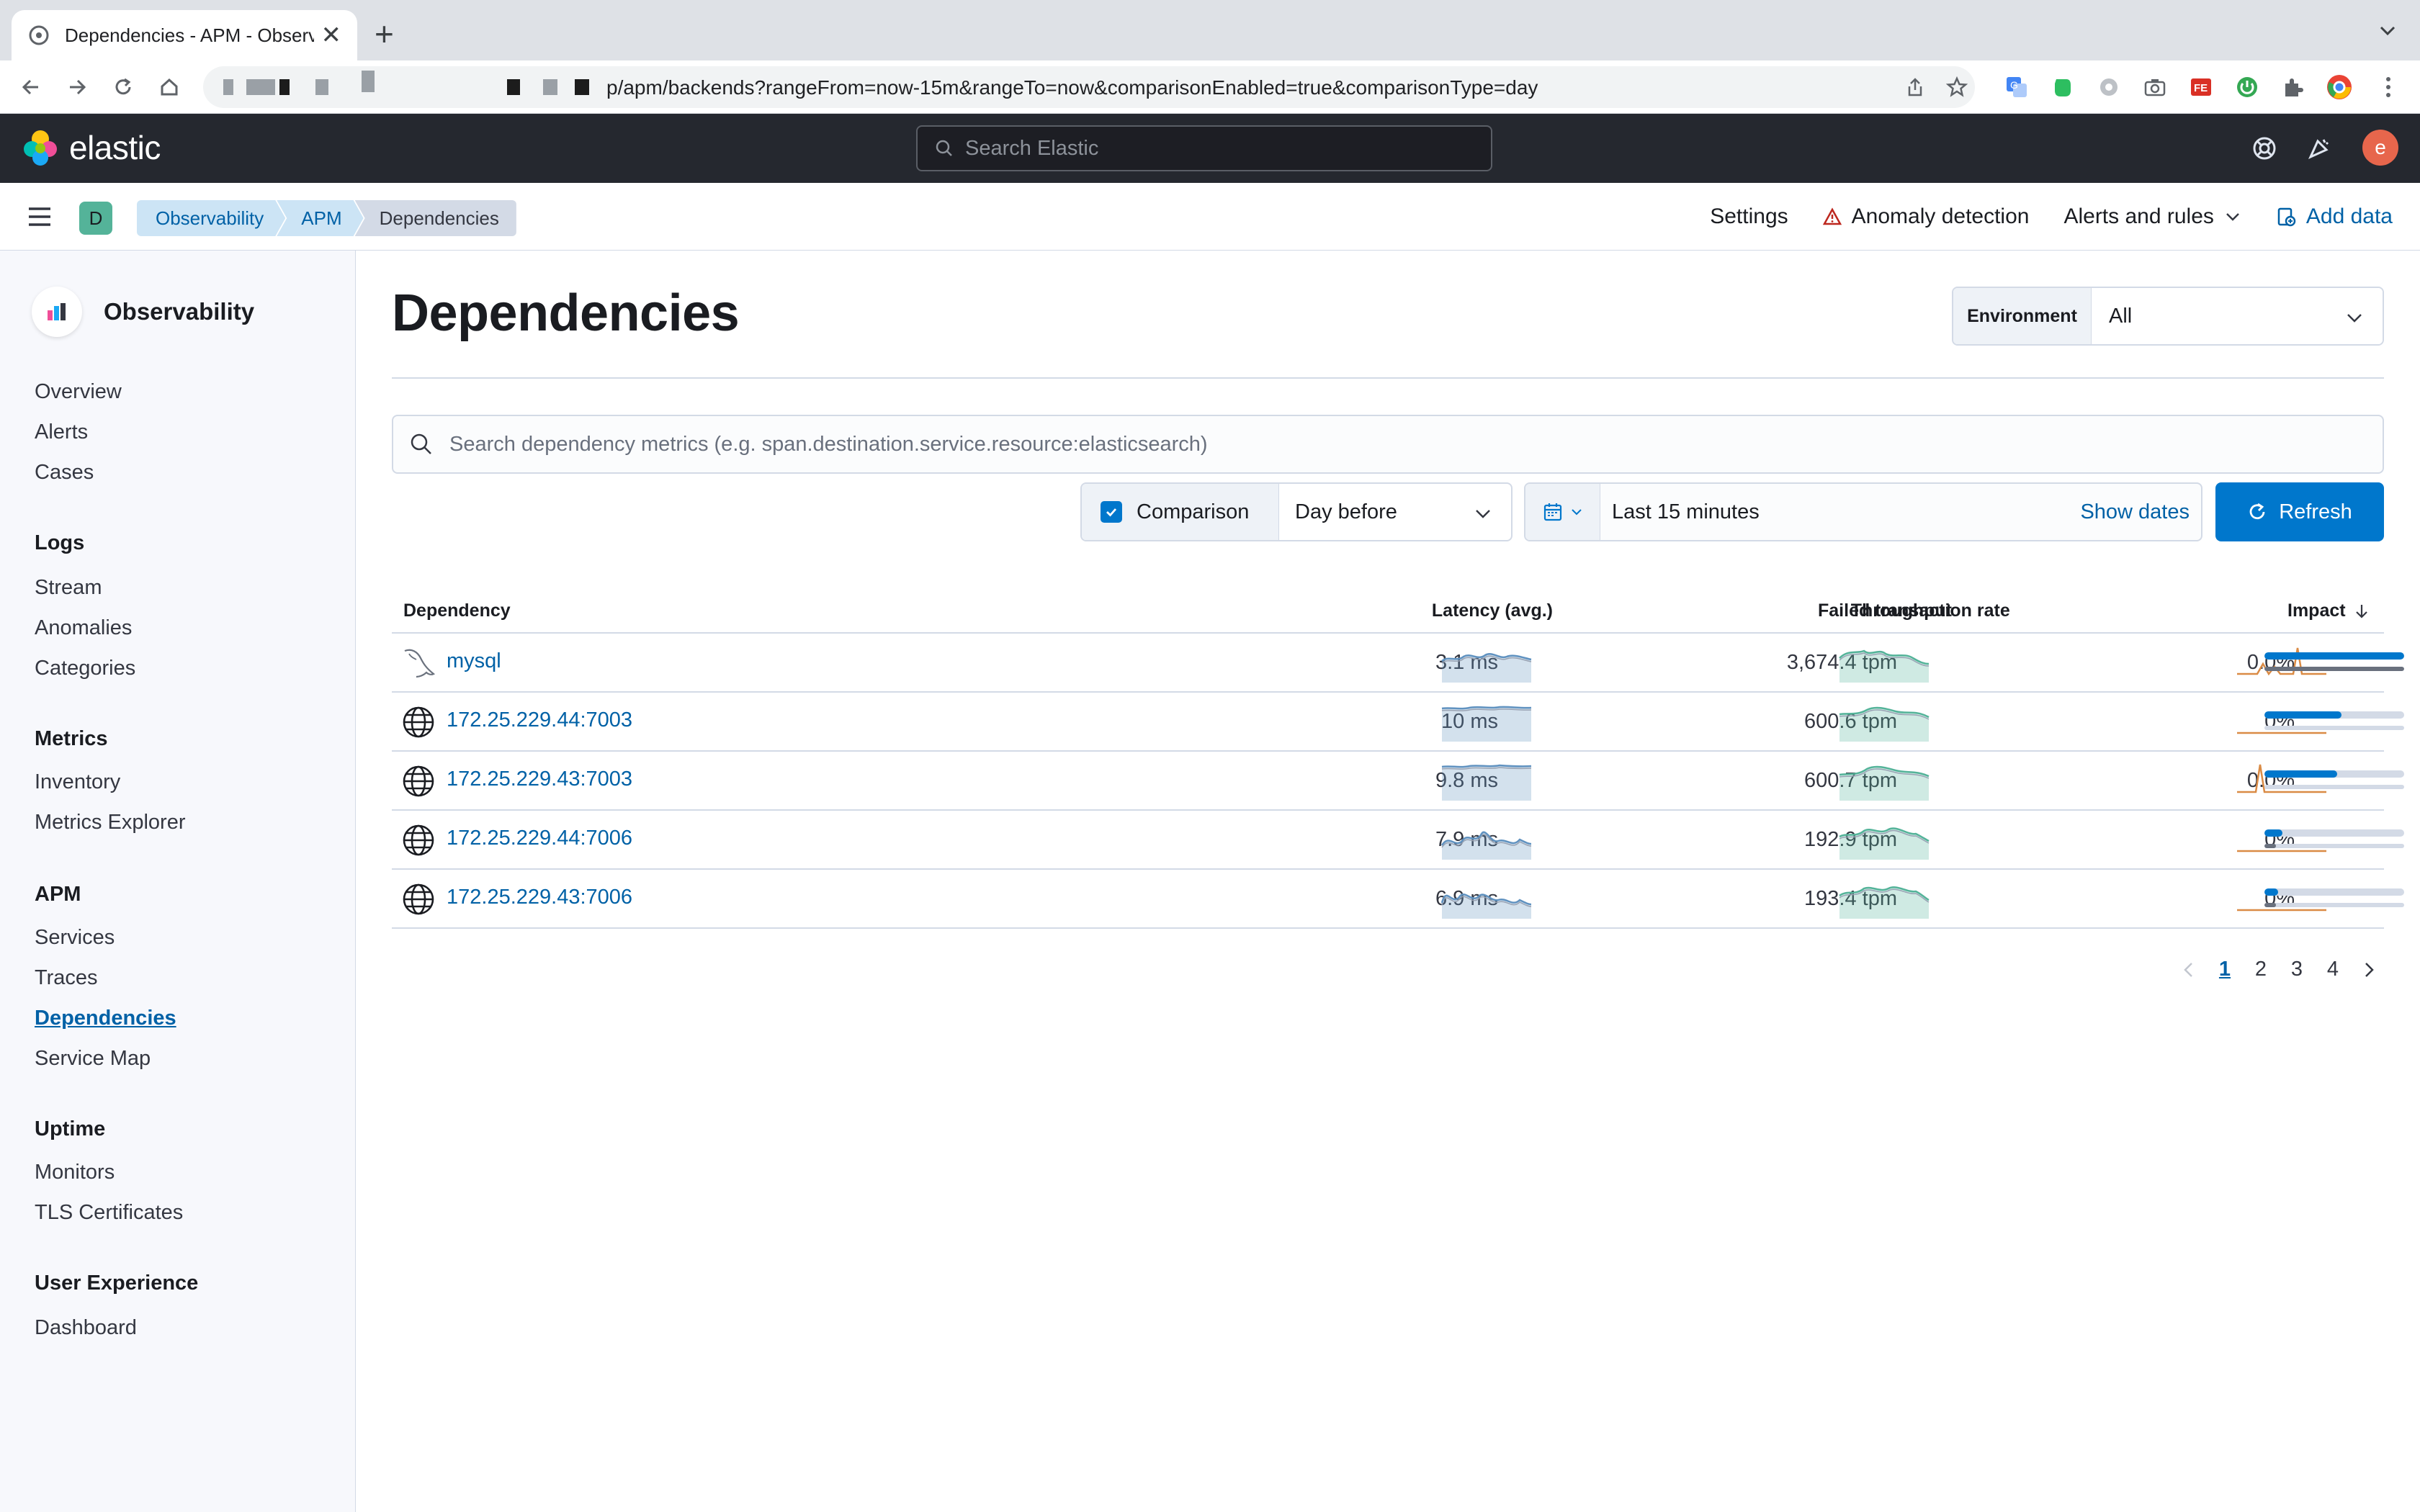 This screenshot has width=2420, height=1512. Describe the element at coordinates (86, 1328) in the screenshot. I see `nav-dashboard: Dashboard` at that location.